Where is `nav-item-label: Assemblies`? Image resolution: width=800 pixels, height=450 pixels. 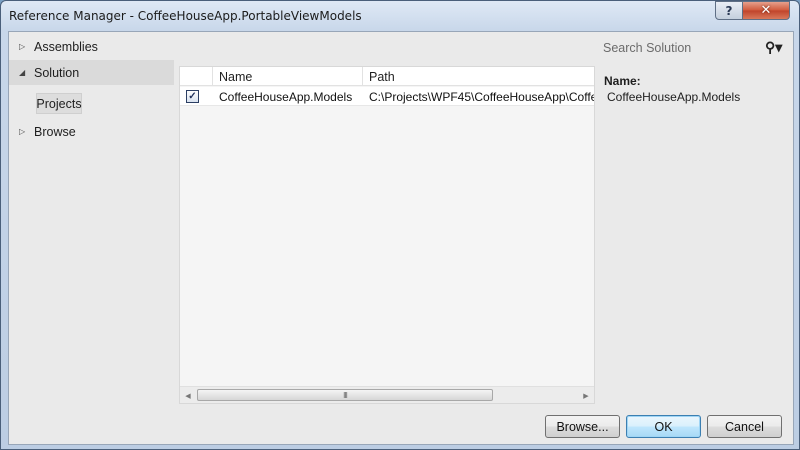 nav-item-label: Assemblies is located at coordinates (66, 46).